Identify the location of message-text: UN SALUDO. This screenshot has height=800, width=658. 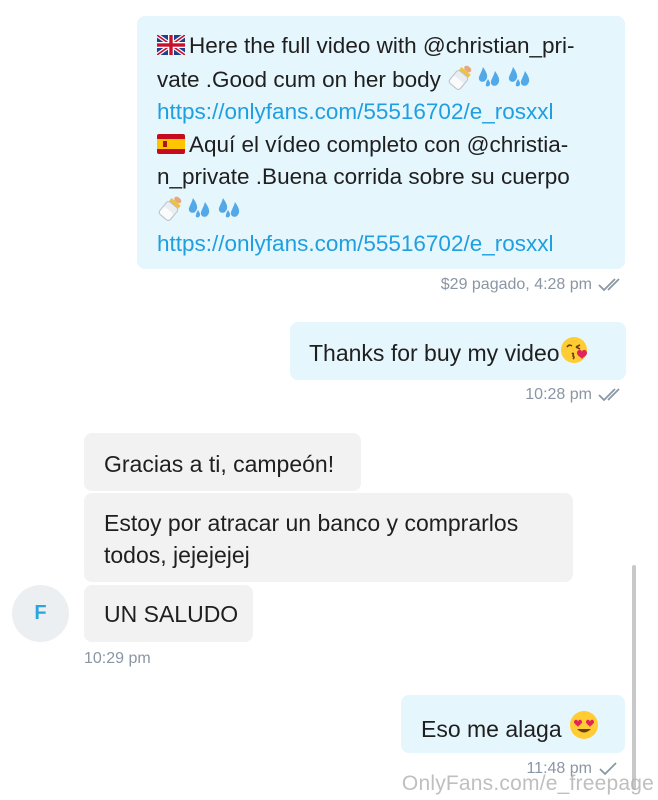
(171, 614).